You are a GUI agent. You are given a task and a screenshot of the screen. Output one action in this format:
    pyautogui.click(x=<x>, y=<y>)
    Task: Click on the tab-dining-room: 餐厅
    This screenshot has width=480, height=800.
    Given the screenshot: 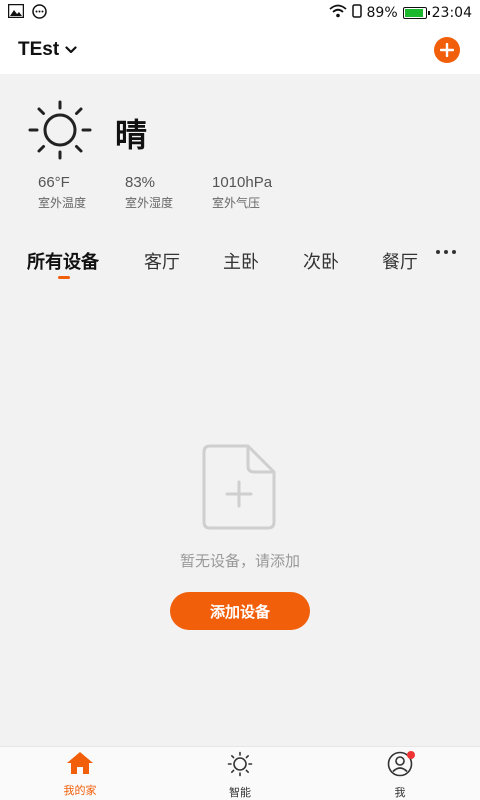 What is the action you would take?
    pyautogui.click(x=400, y=261)
    